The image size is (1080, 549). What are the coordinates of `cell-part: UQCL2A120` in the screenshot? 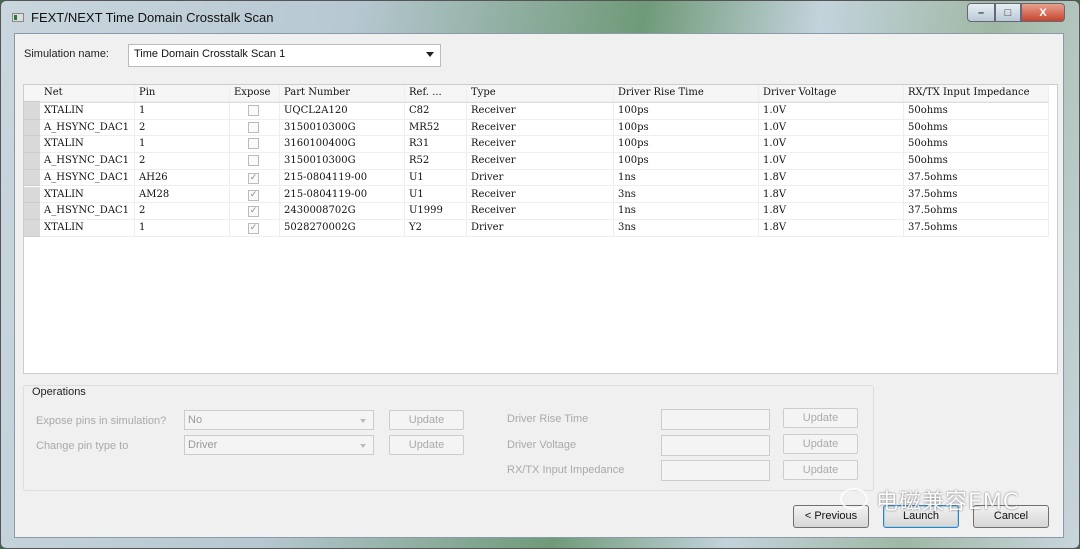 It's located at (342, 111).